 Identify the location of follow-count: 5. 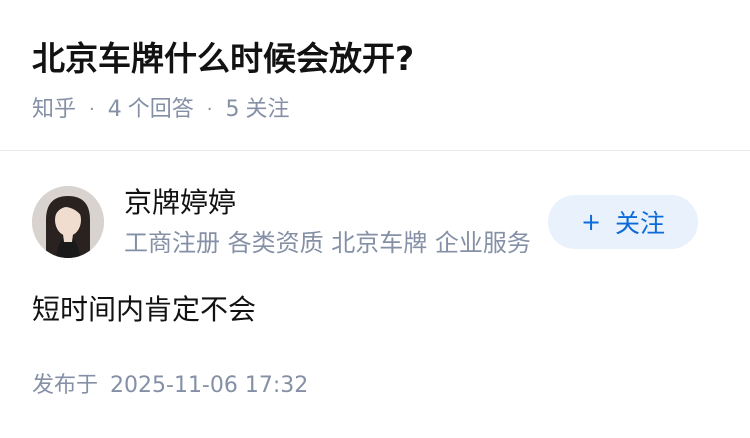
(232, 109).